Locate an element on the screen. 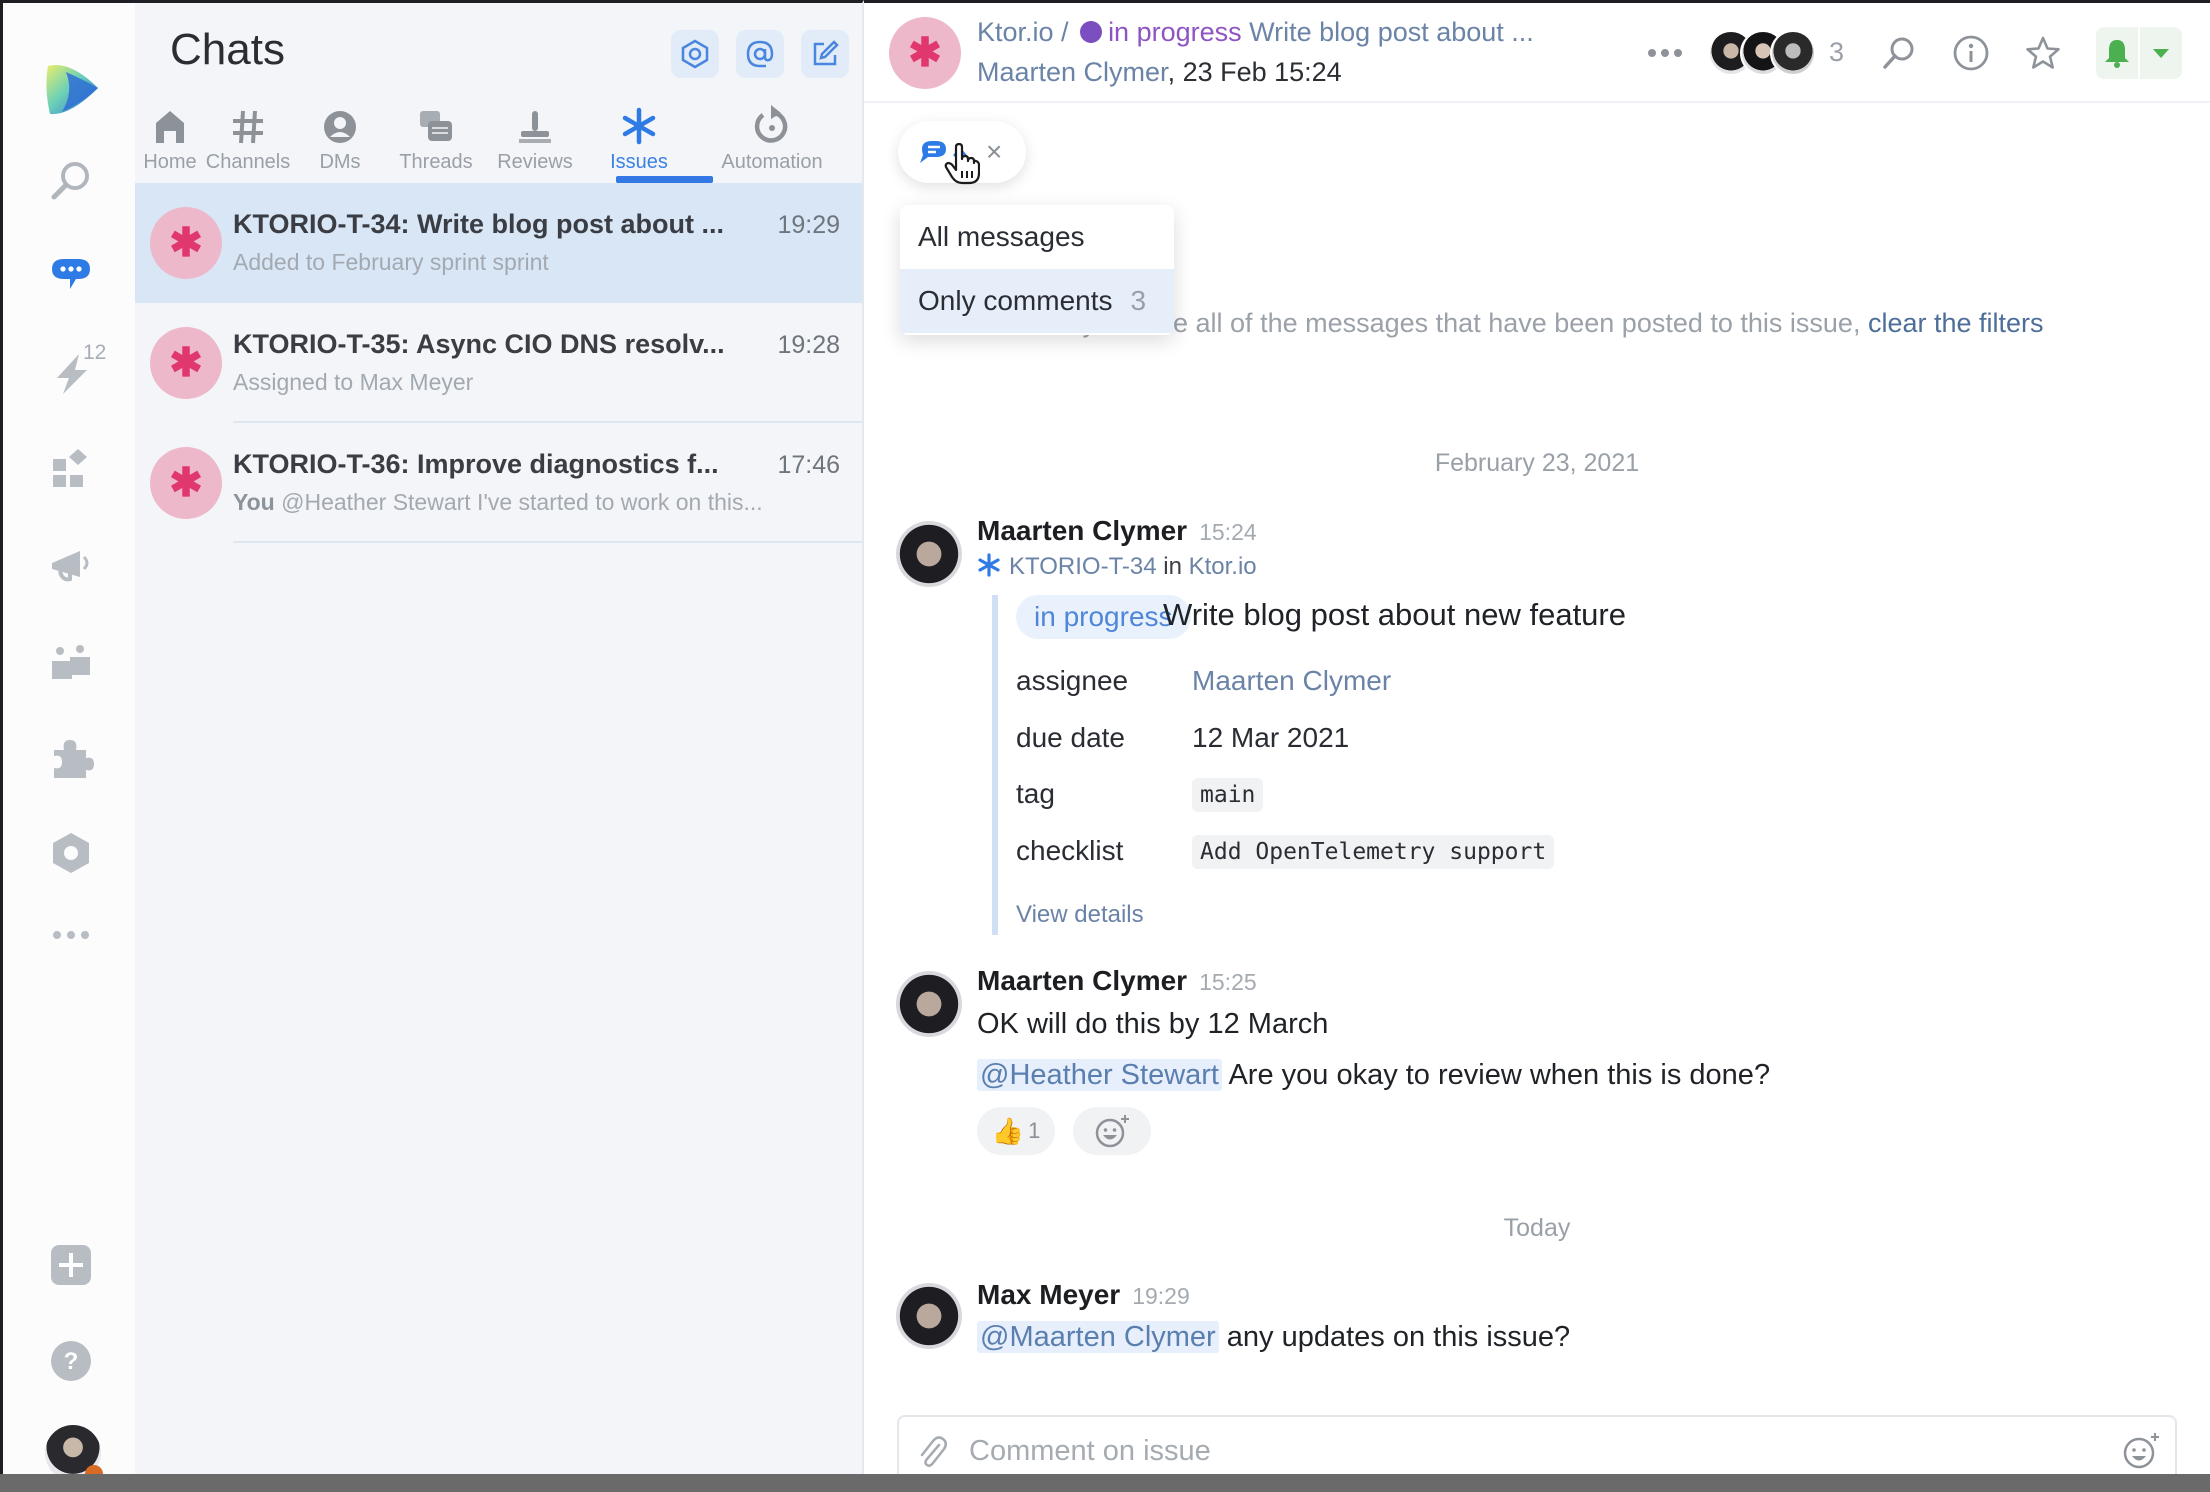 The image size is (2210, 1492). rail-more is located at coordinates (70, 935).